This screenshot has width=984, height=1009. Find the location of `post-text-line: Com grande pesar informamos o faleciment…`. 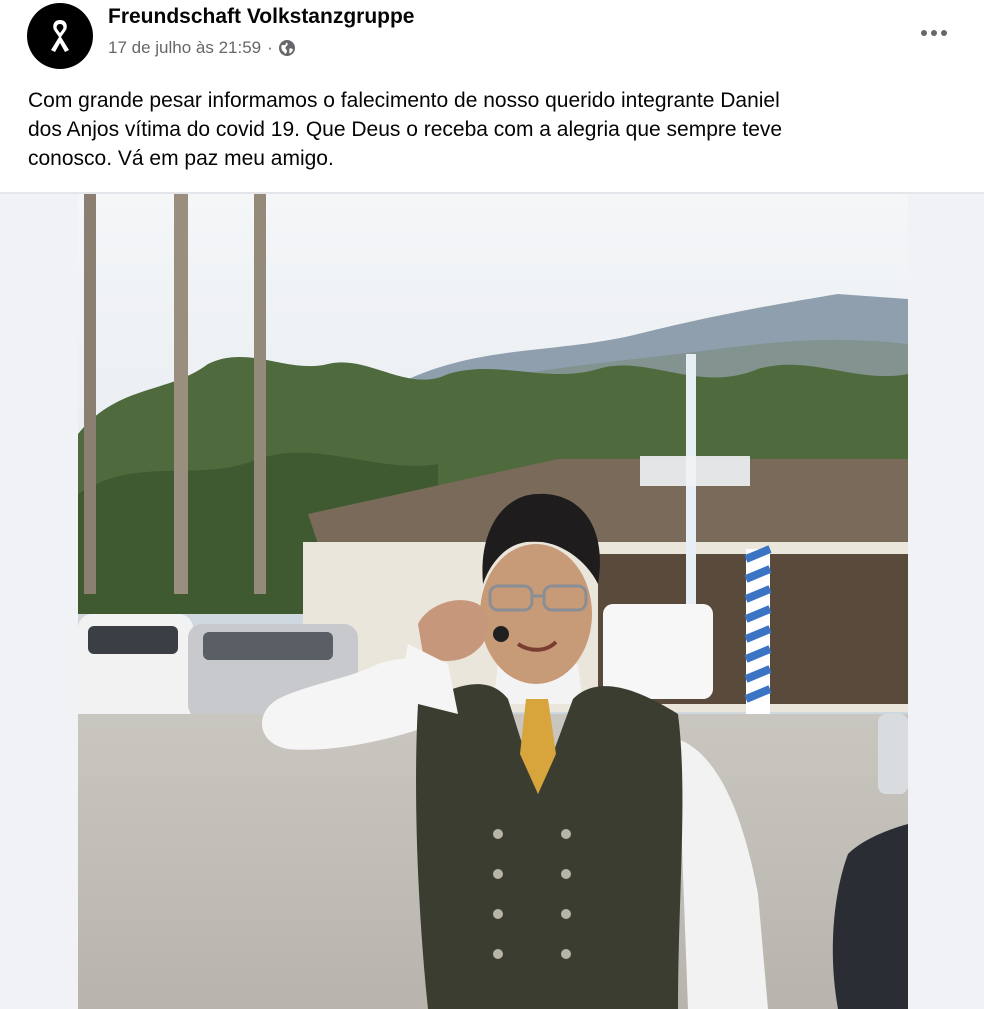

post-text-line: Com grande pesar informamos o faleciment… is located at coordinates (404, 100).